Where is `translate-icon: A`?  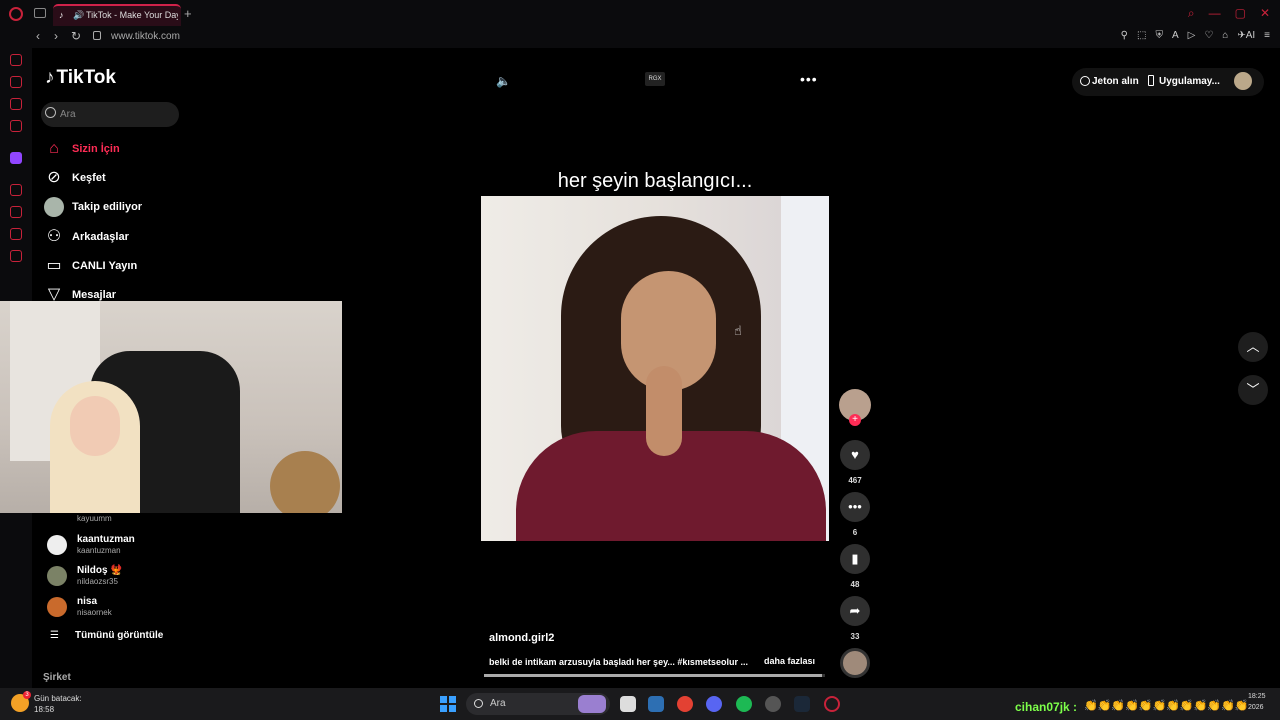 translate-icon: A is located at coordinates (1175, 35).